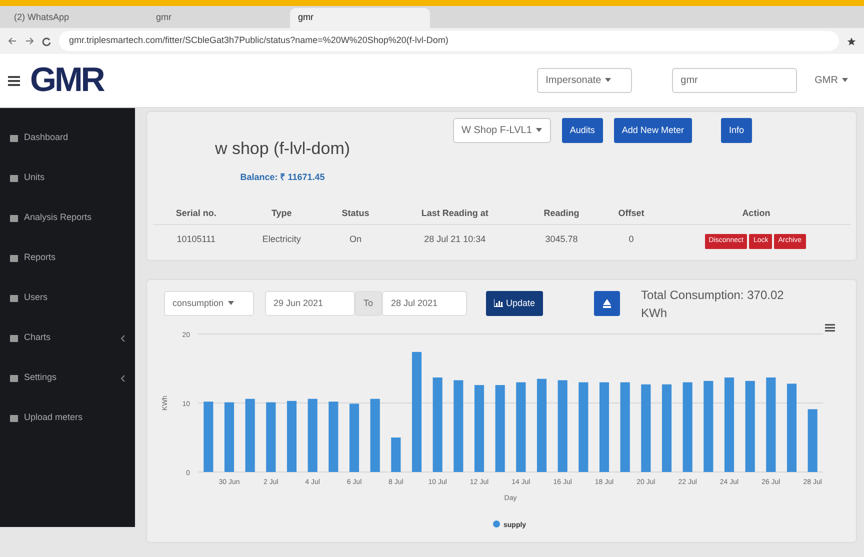 The width and height of the screenshot is (864, 557). I want to click on table-cell: 3045.78, so click(561, 239).